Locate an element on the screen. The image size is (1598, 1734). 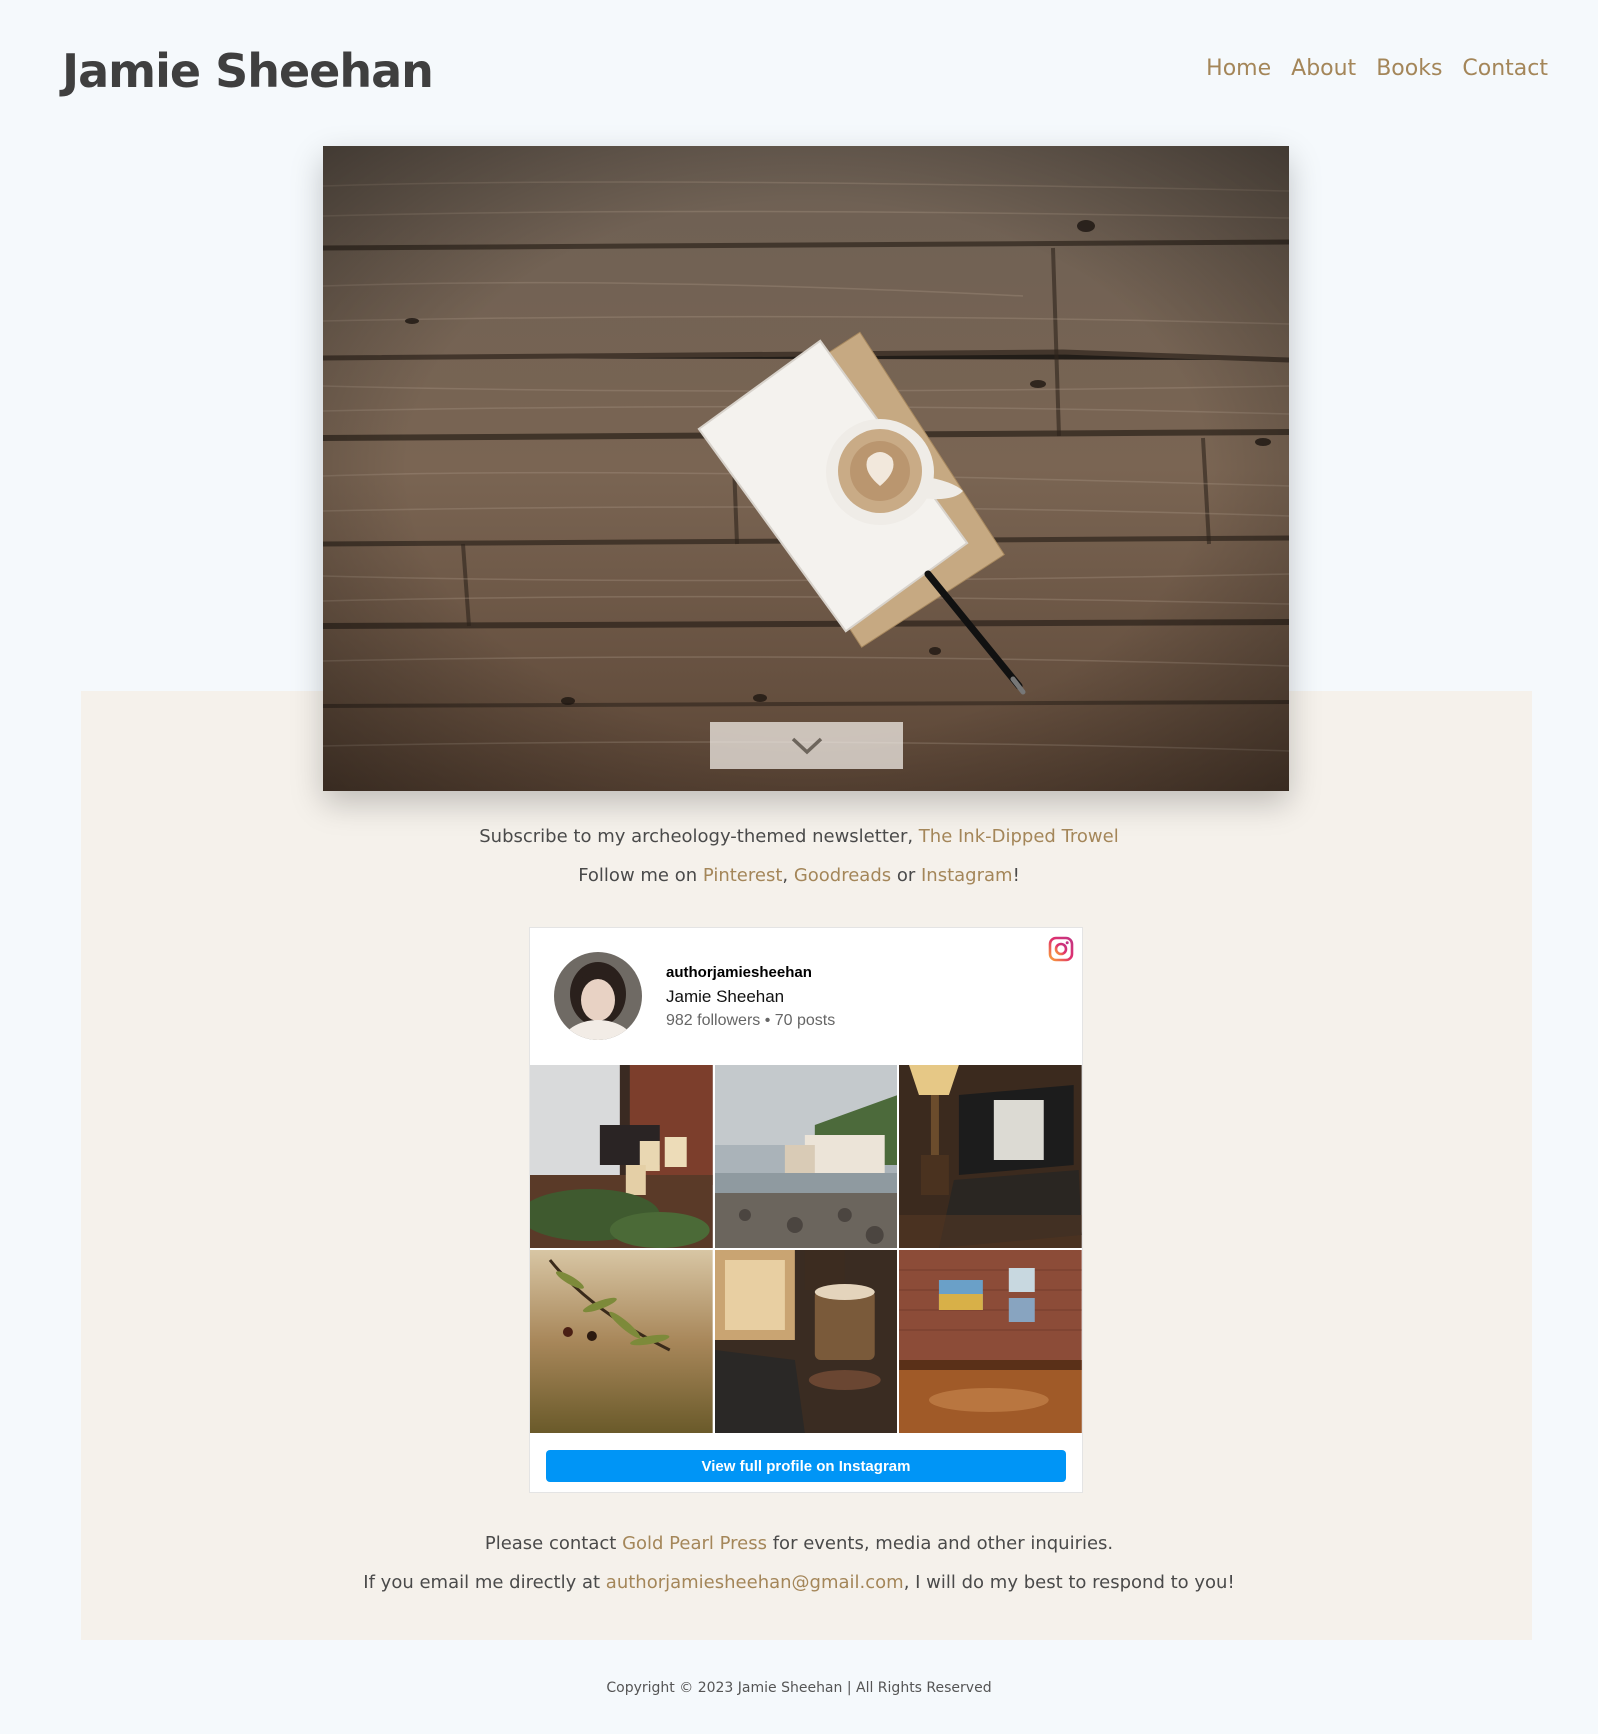
main-nav: Home About Books Contact is located at coordinates (1377, 68).